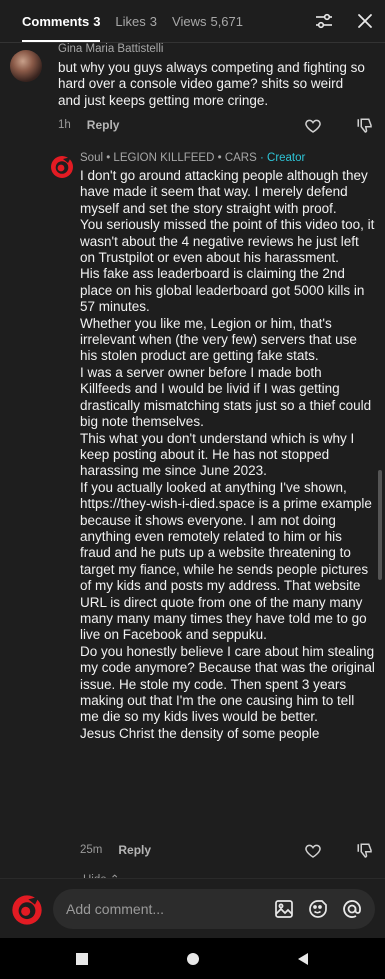 The image size is (385, 979). I want to click on comment-composer, so click(192, 908).